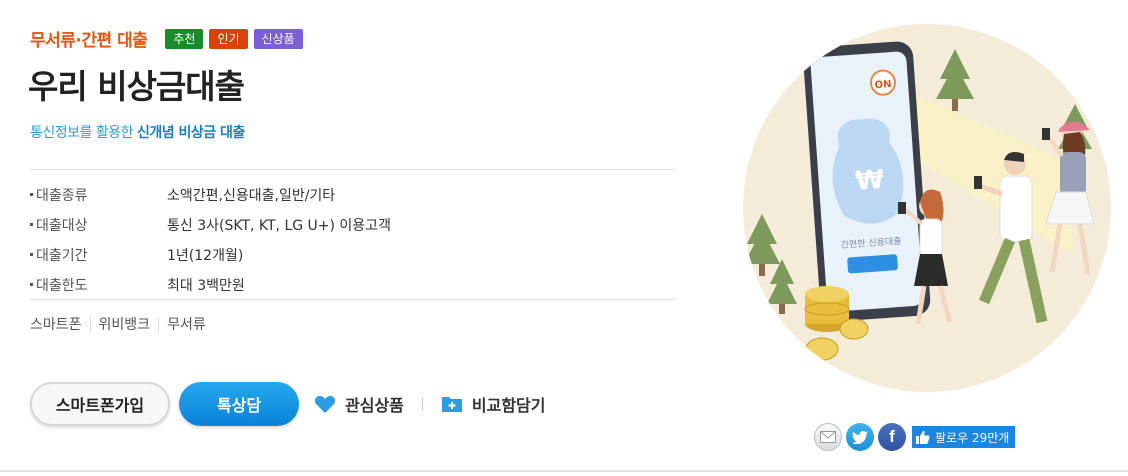  I want to click on smartphone-join-button: 스마트폰가입, so click(100, 404).